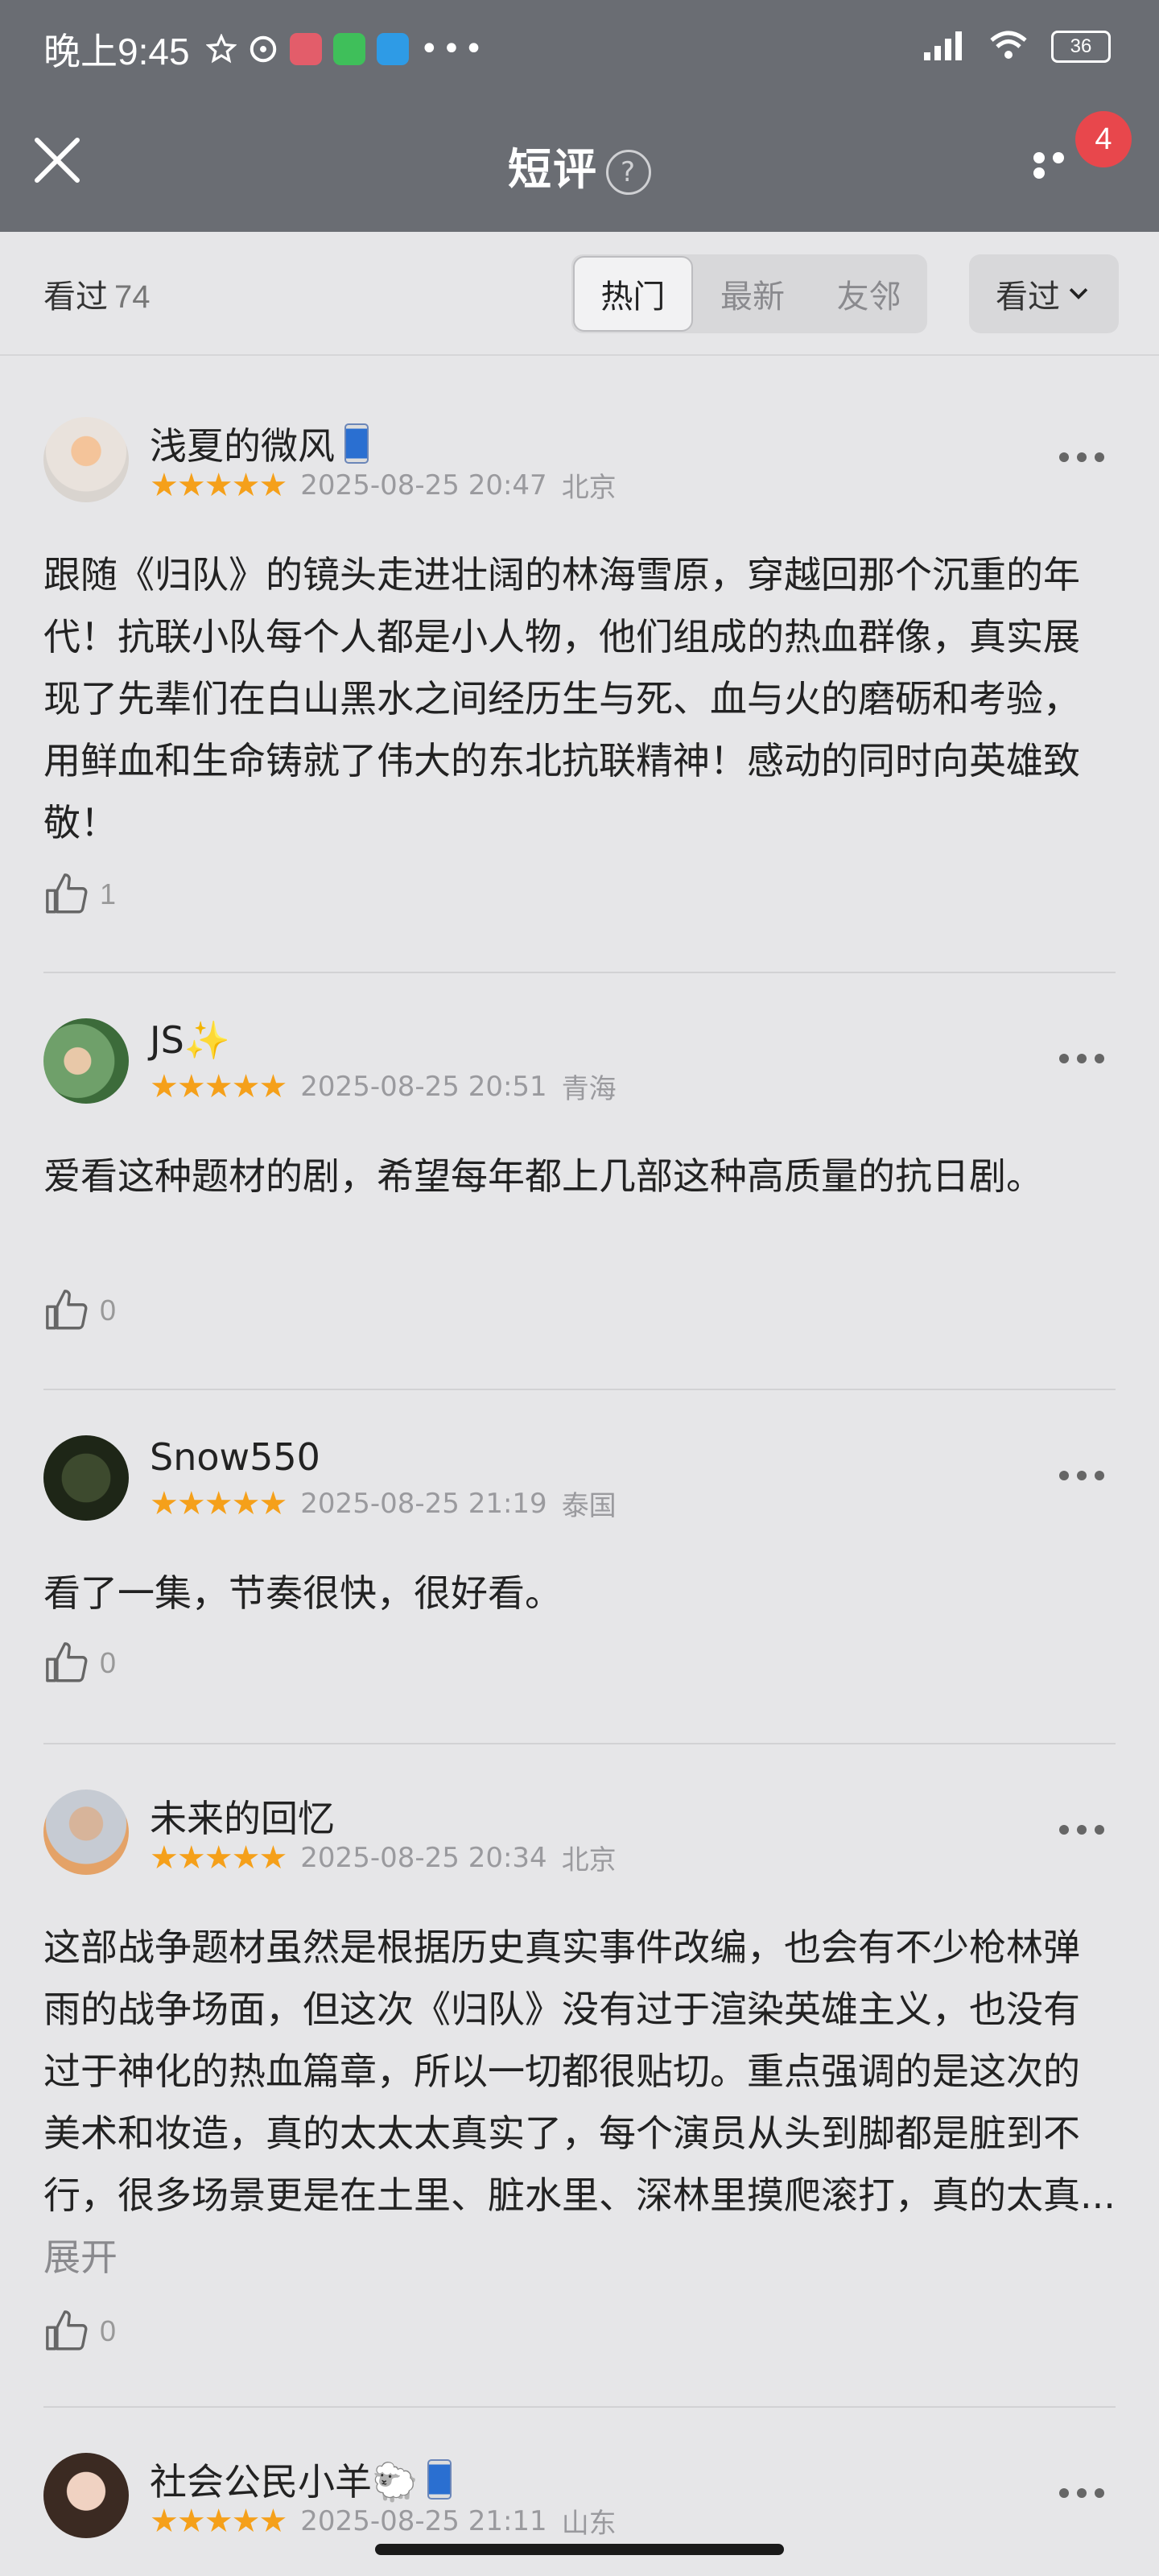 This screenshot has width=1159, height=2576. Describe the element at coordinates (284, 2482) in the screenshot. I see `username-text: 社会公民小羊🐑` at that location.